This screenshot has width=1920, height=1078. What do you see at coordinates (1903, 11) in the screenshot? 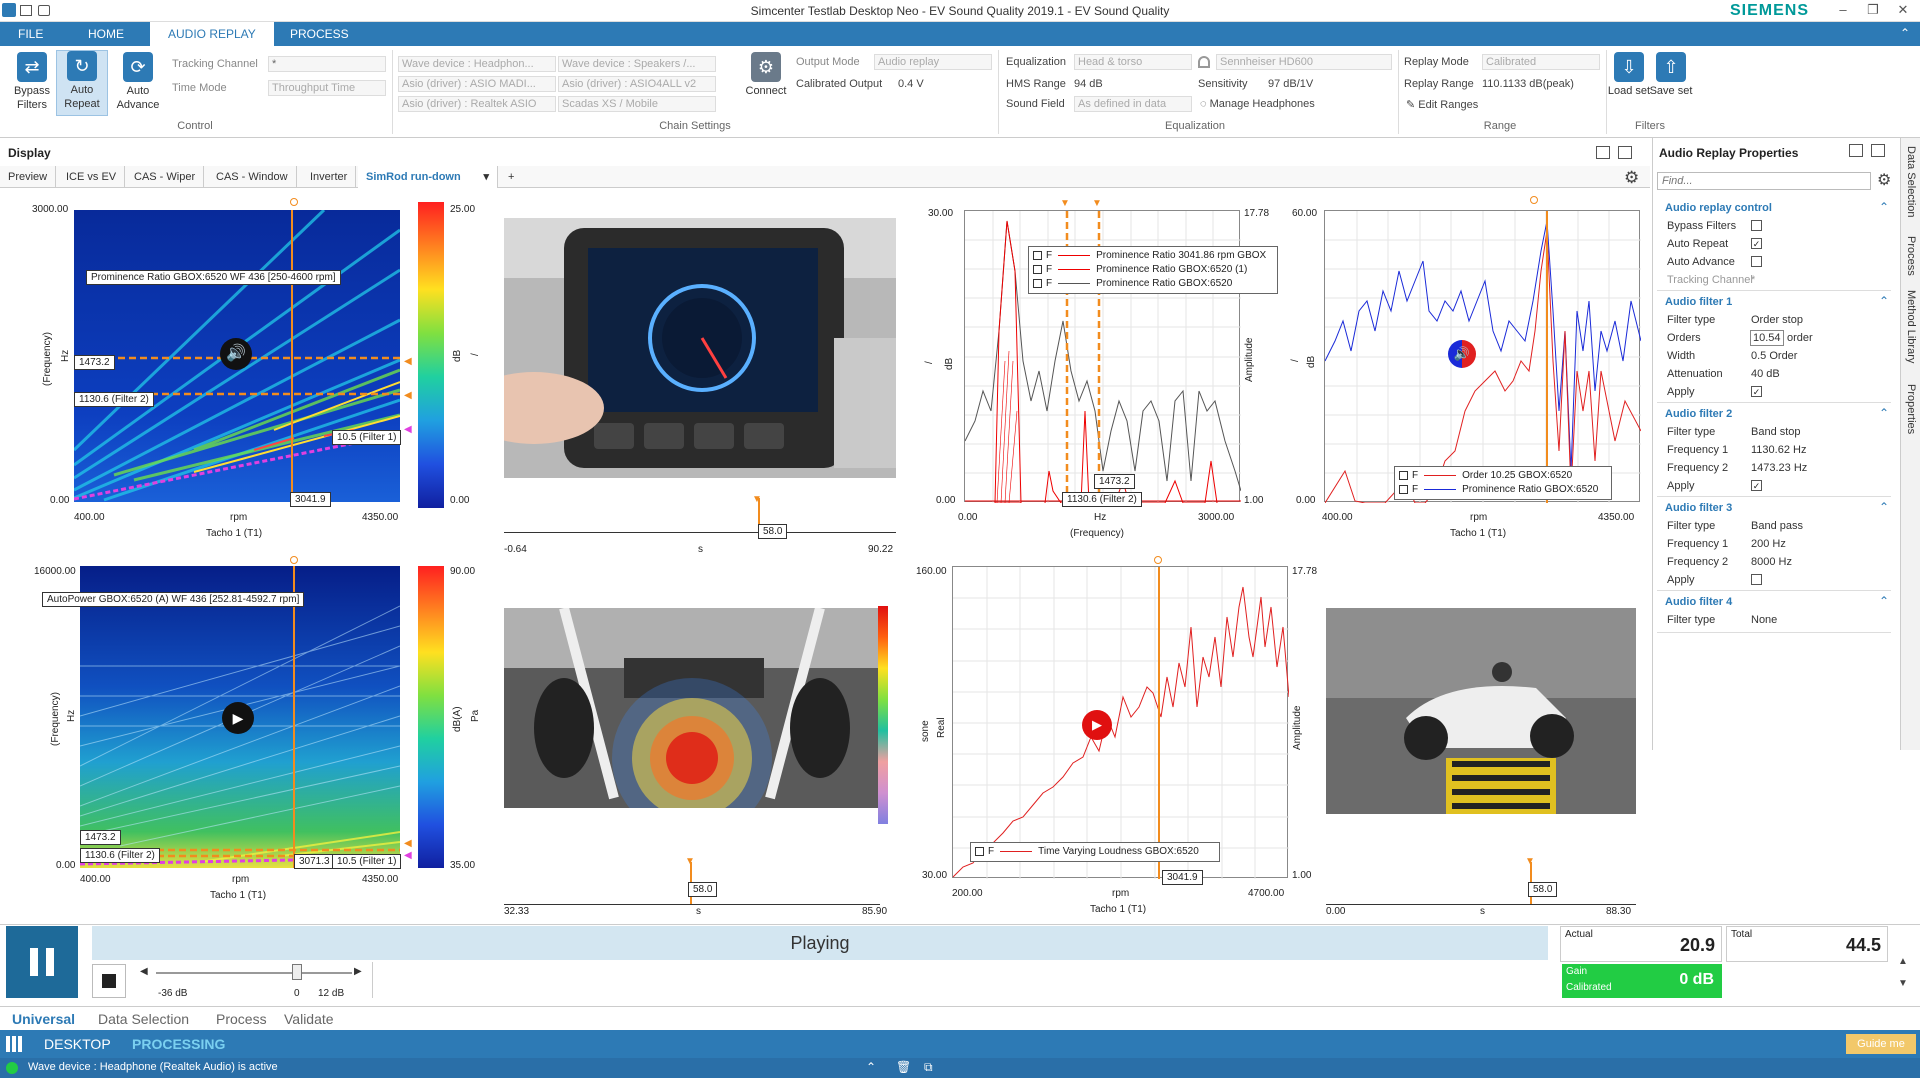
I see `close-icon: ✕` at bounding box center [1903, 11].